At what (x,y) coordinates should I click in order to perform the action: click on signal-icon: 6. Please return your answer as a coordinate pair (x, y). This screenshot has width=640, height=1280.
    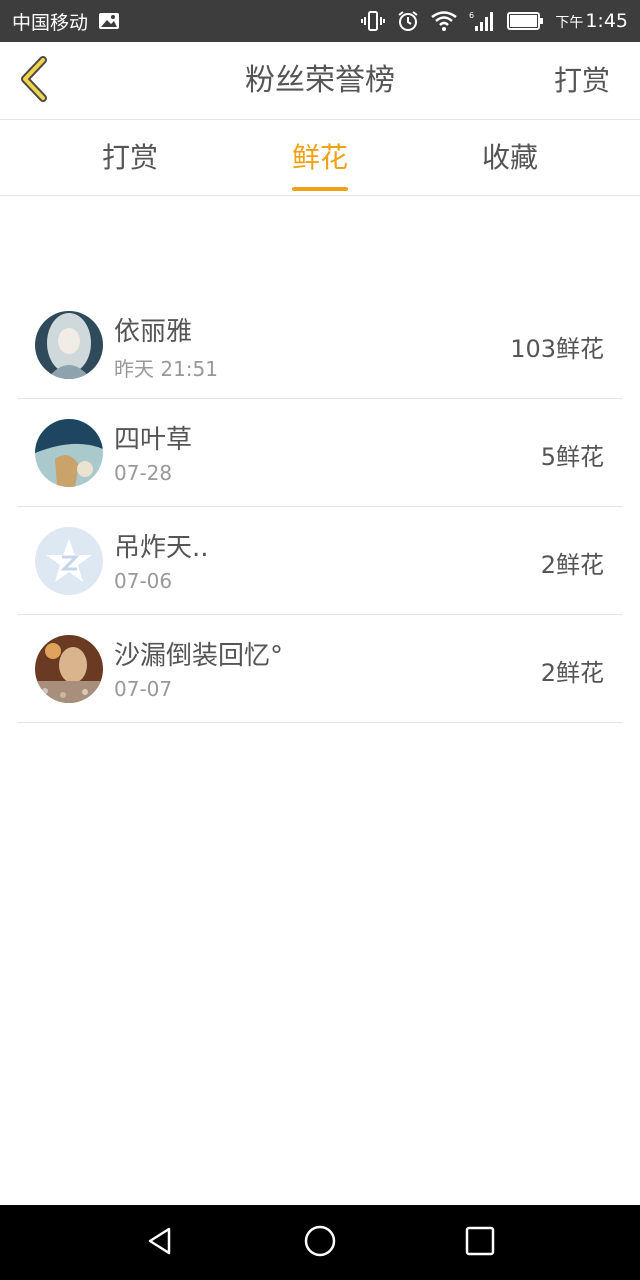
    Looking at the image, I should click on (482, 21).